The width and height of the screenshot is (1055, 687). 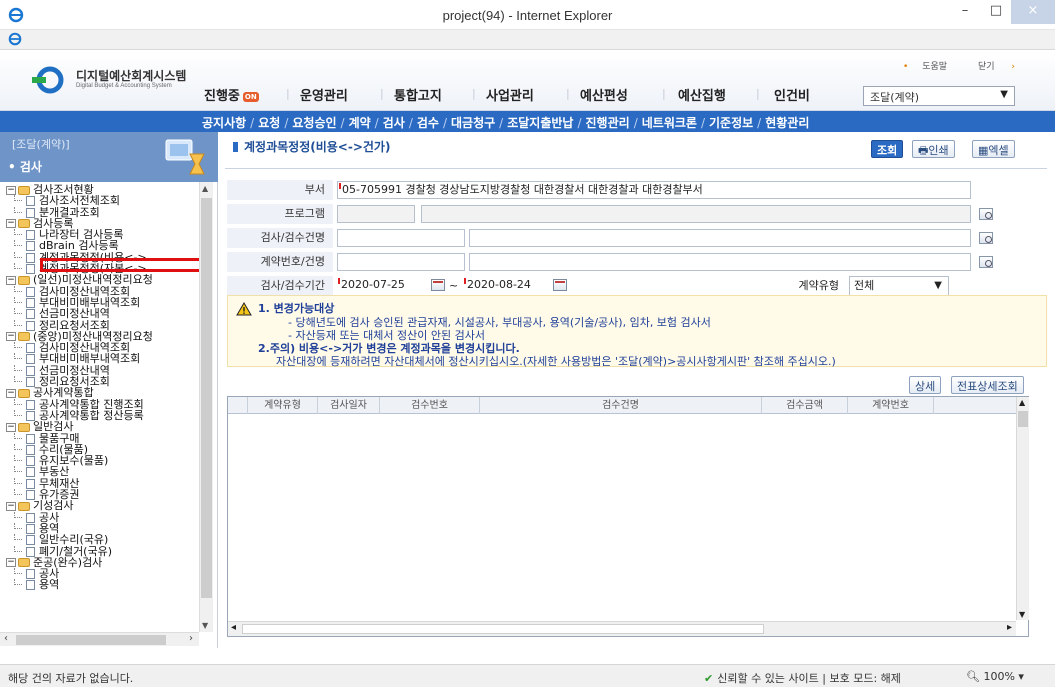 What do you see at coordinates (987, 385) in the screenshot?
I see `voucher-detail-button: 전표상세조회` at bounding box center [987, 385].